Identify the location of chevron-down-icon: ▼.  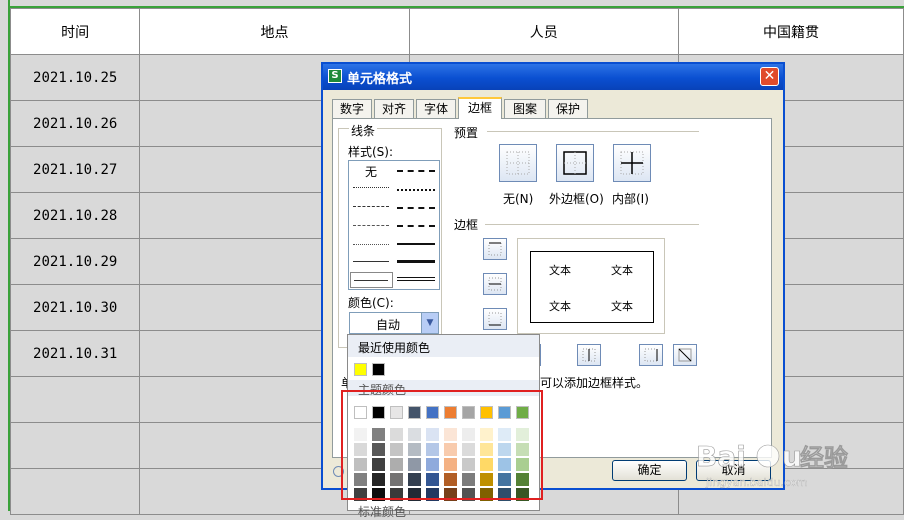
(429, 323).